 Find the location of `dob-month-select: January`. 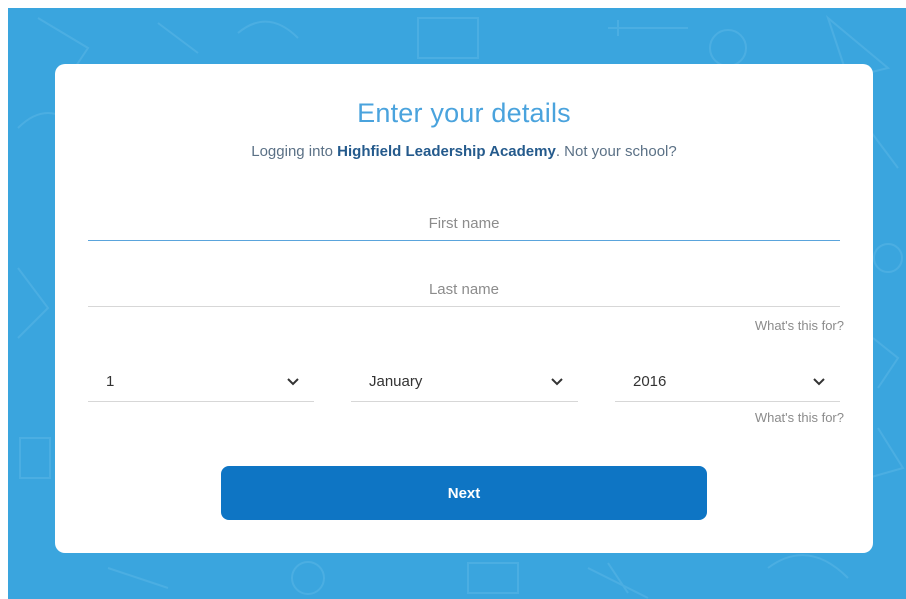

dob-month-select: January is located at coordinates (464, 383).